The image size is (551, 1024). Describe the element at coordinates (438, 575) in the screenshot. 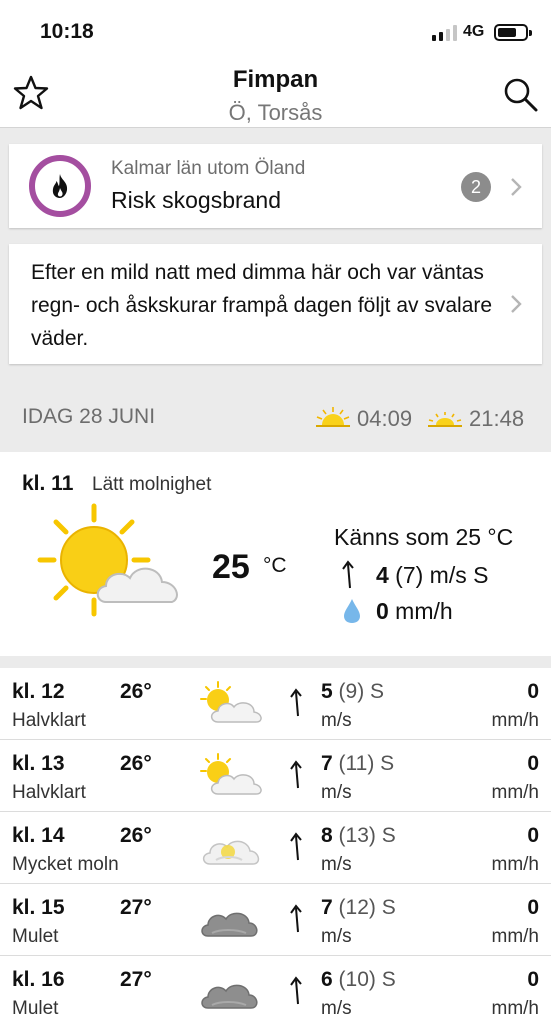

I see `current-wind-detail: (7) m/s S` at that location.